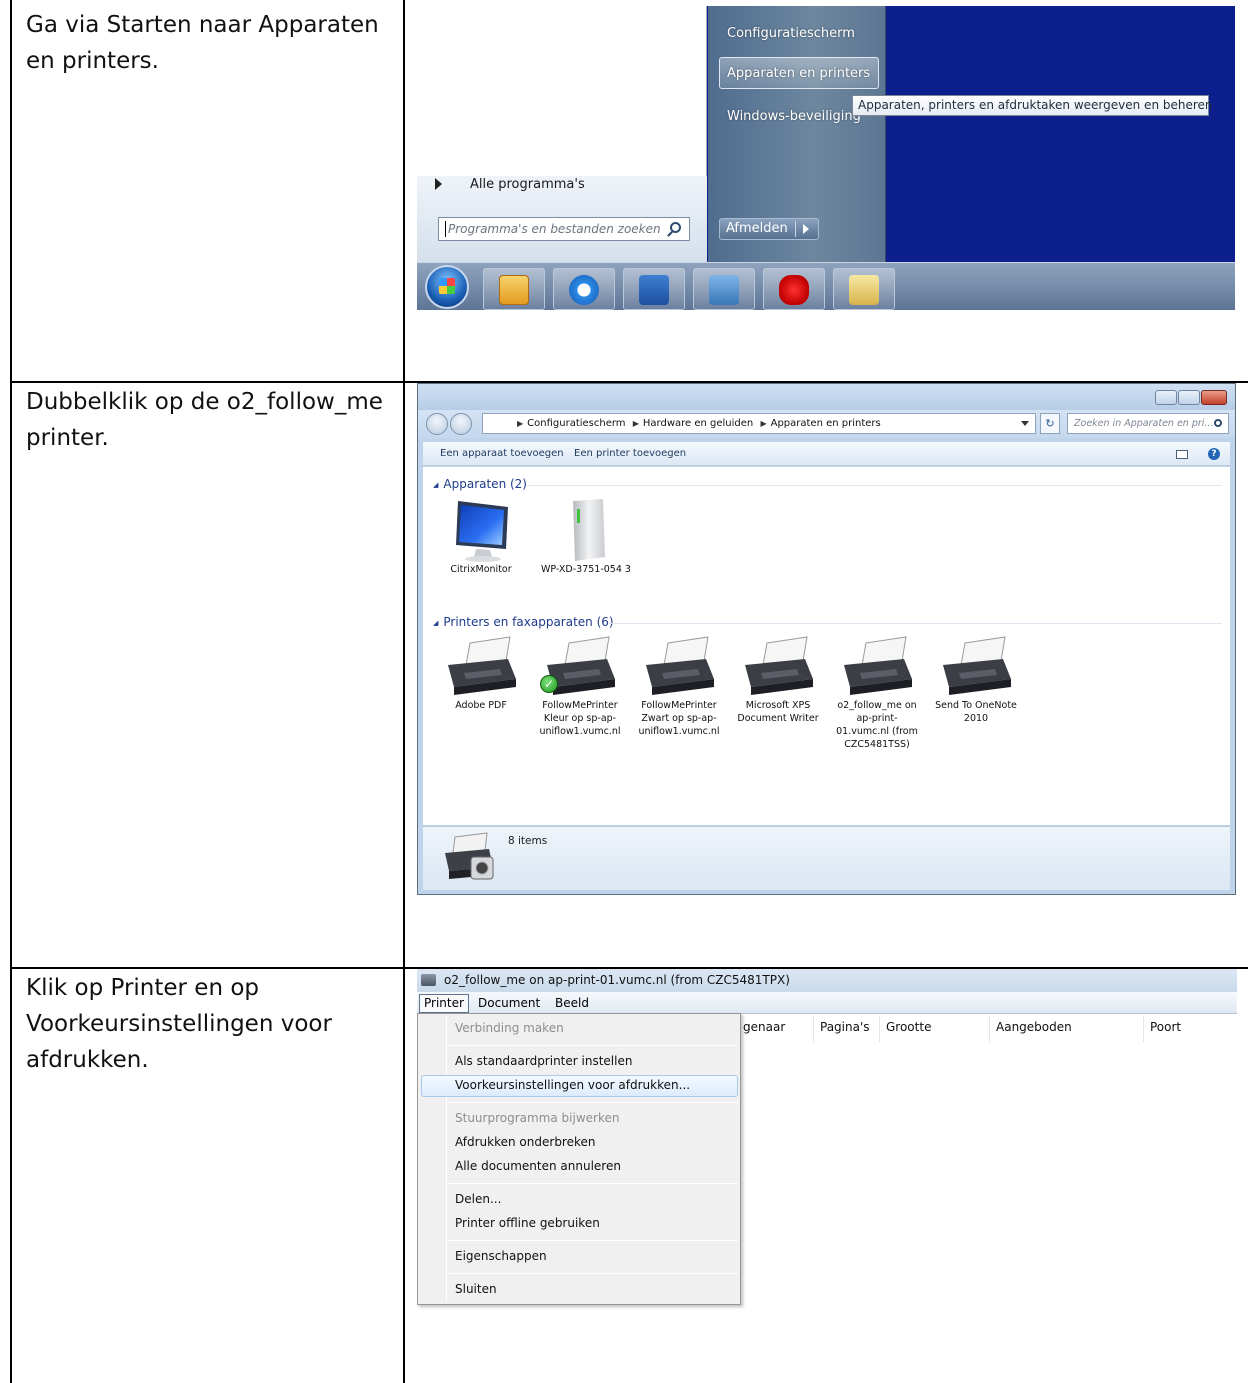 The width and height of the screenshot is (1248, 1383). What do you see at coordinates (502, 454) in the screenshot?
I see `add-device-button: Een apparaat toevoegen` at bounding box center [502, 454].